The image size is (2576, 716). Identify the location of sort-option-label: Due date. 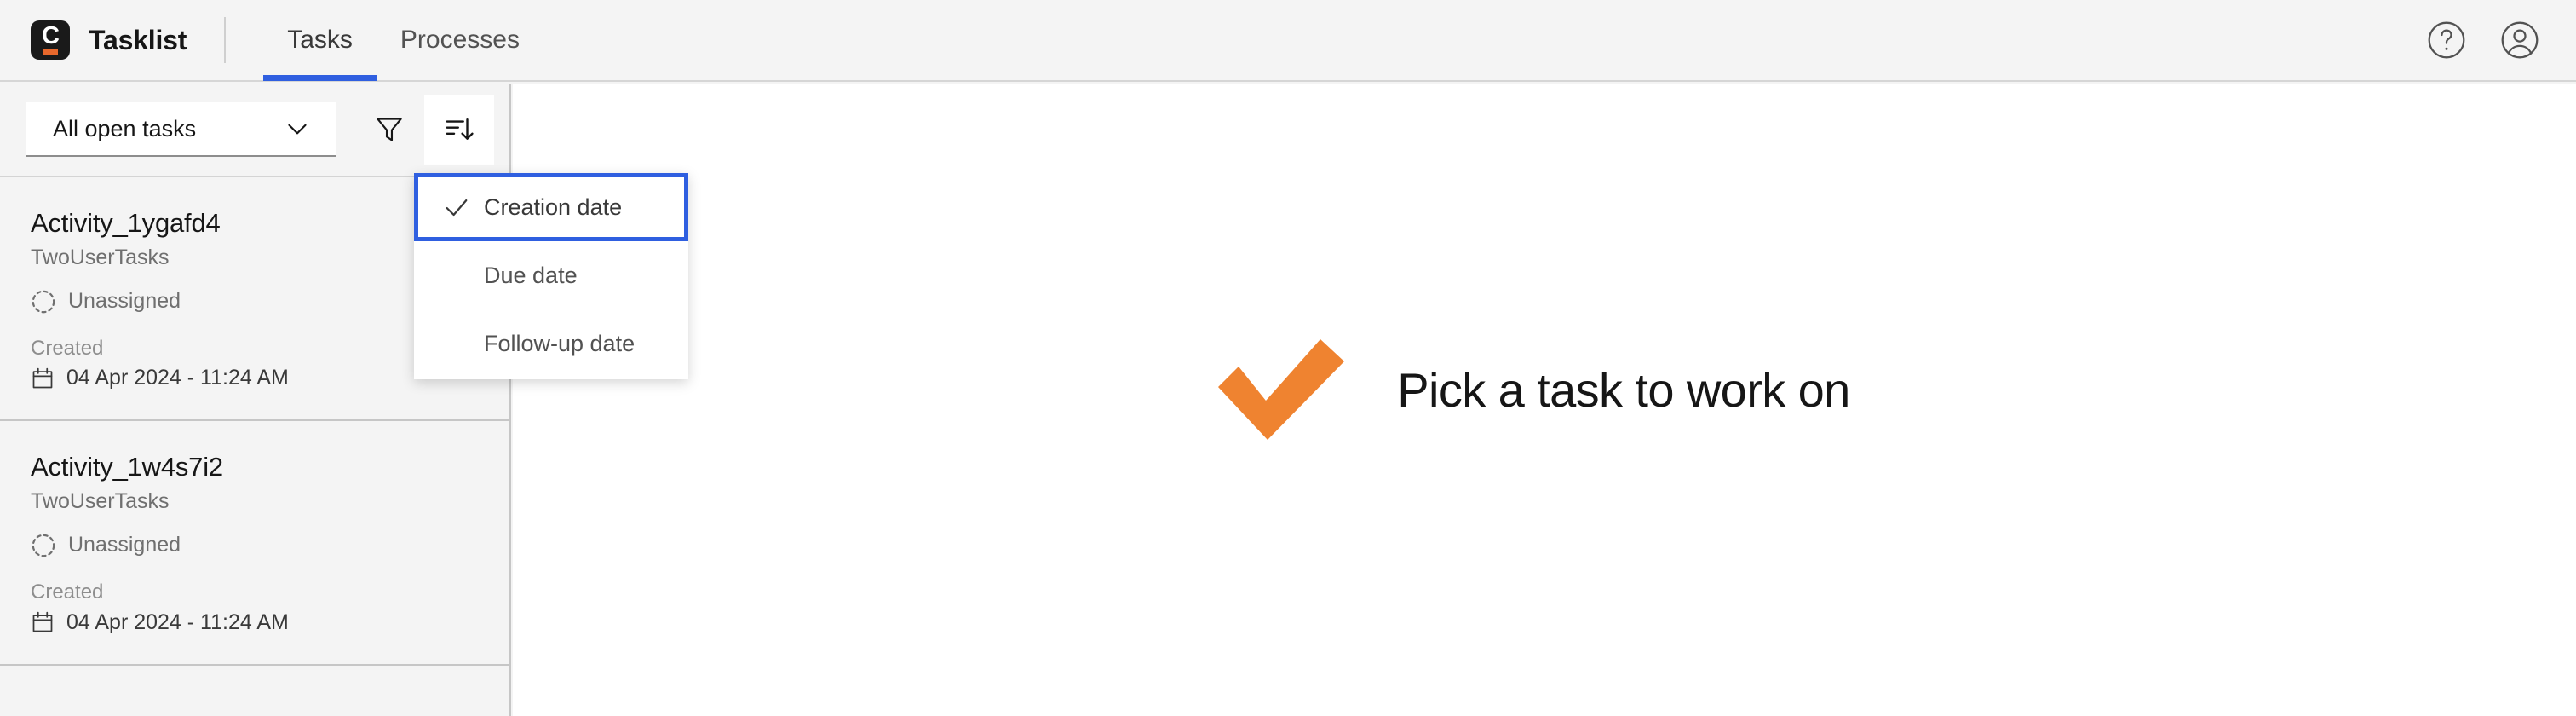
(531, 275).